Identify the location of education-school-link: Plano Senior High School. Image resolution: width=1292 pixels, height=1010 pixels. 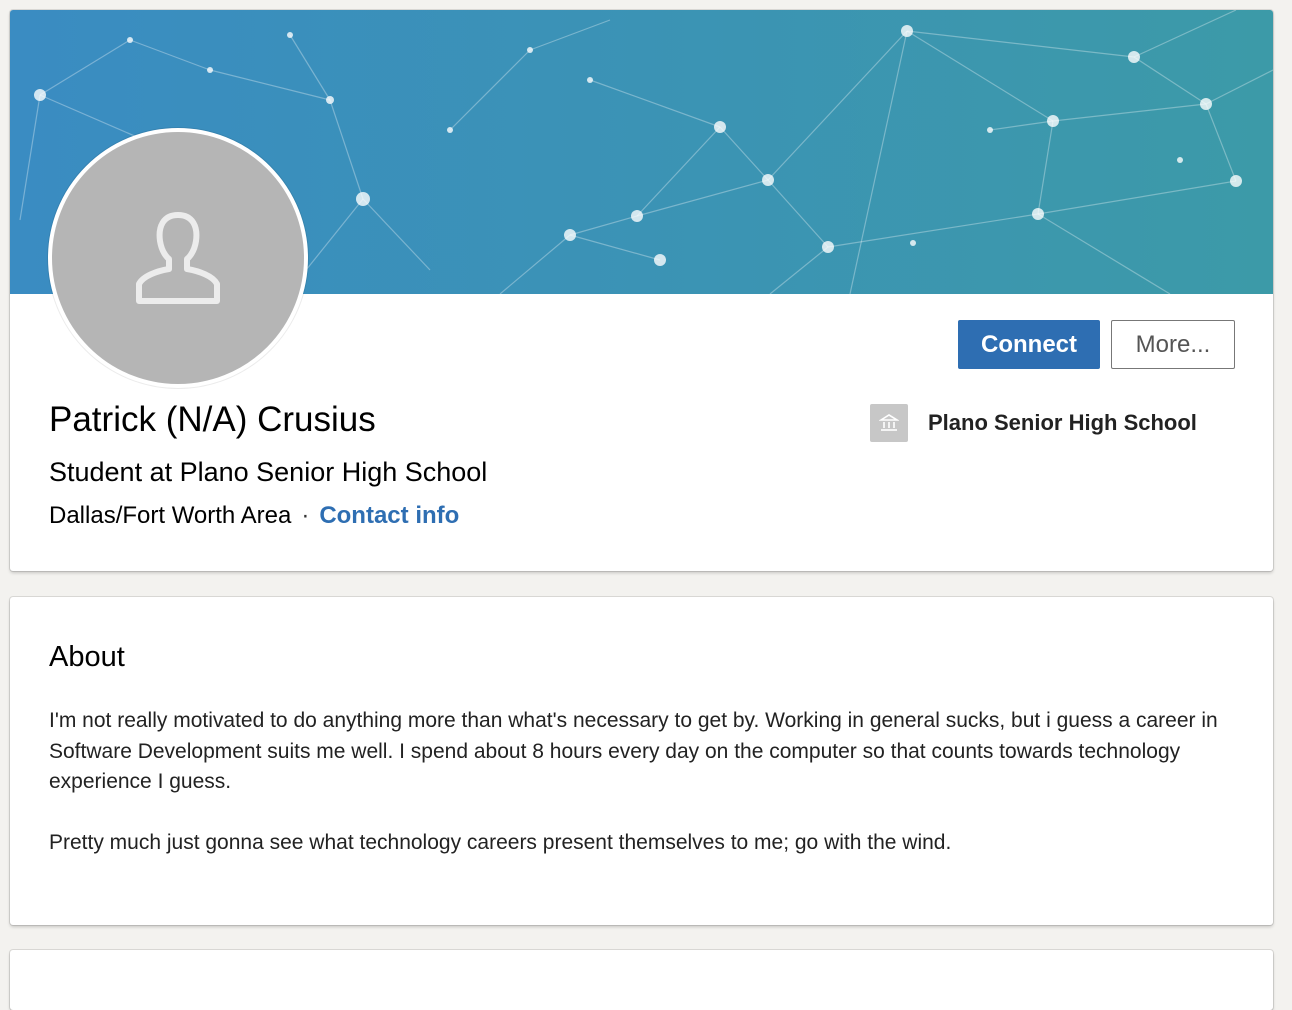
(1033, 423).